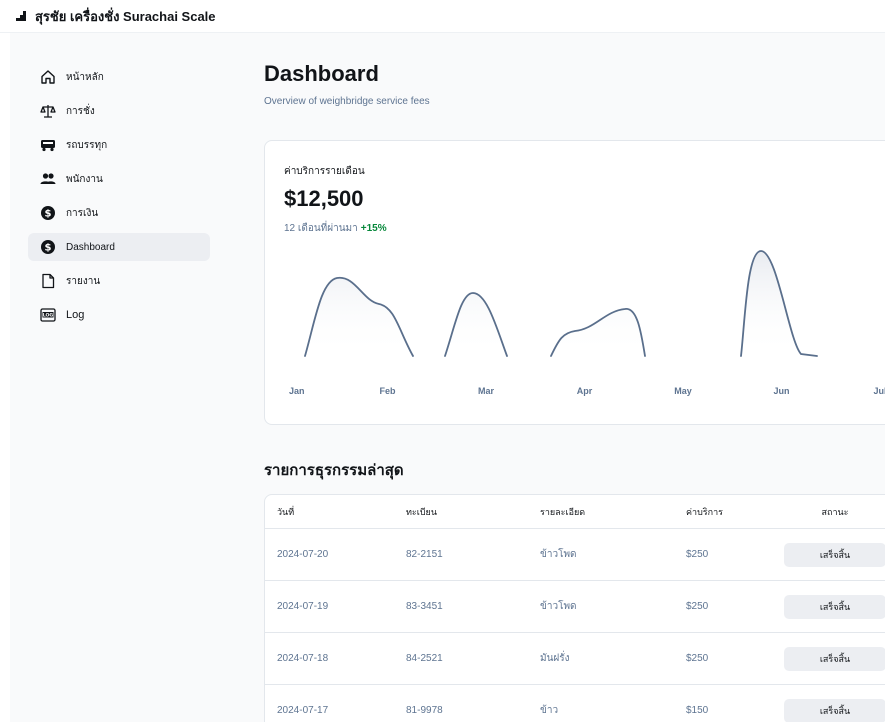 Image resolution: width=885 pixels, height=722 pixels. What do you see at coordinates (48, 77) in the screenshot?
I see `home-icon` at bounding box center [48, 77].